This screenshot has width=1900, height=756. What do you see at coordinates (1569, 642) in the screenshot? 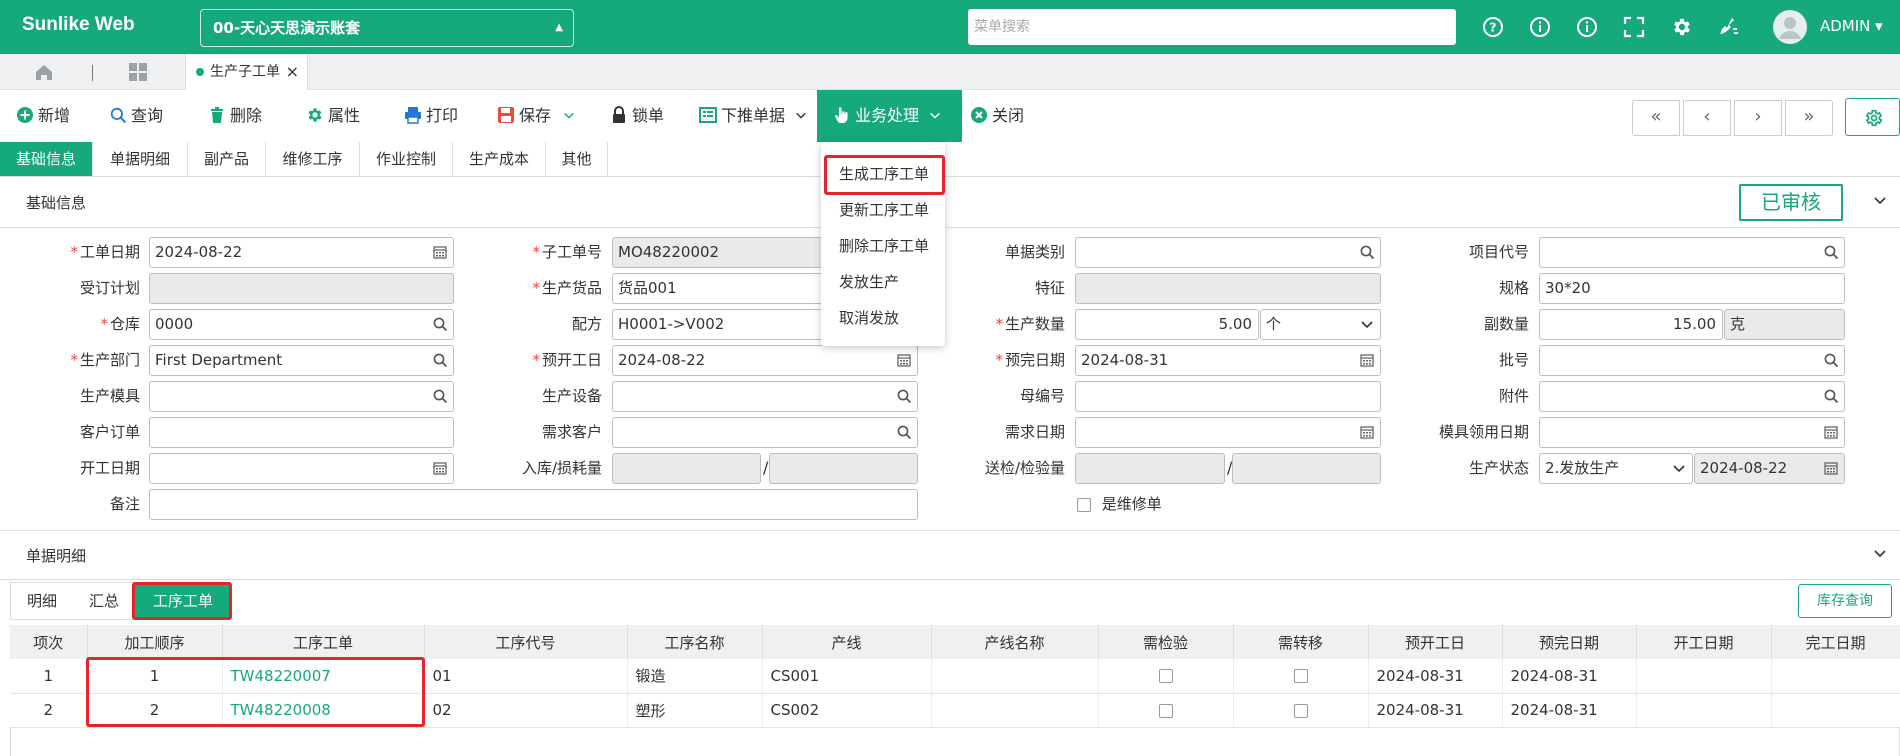
I see `col-plan-end: 预完日期` at bounding box center [1569, 642].